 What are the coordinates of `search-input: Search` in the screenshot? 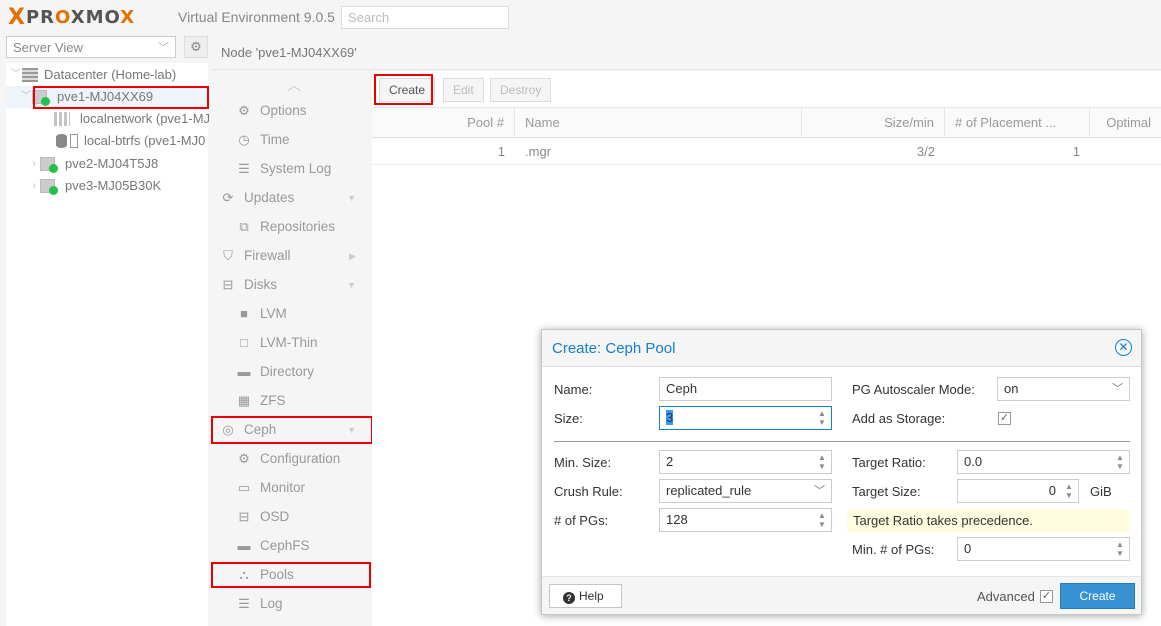 It's located at (425, 17).